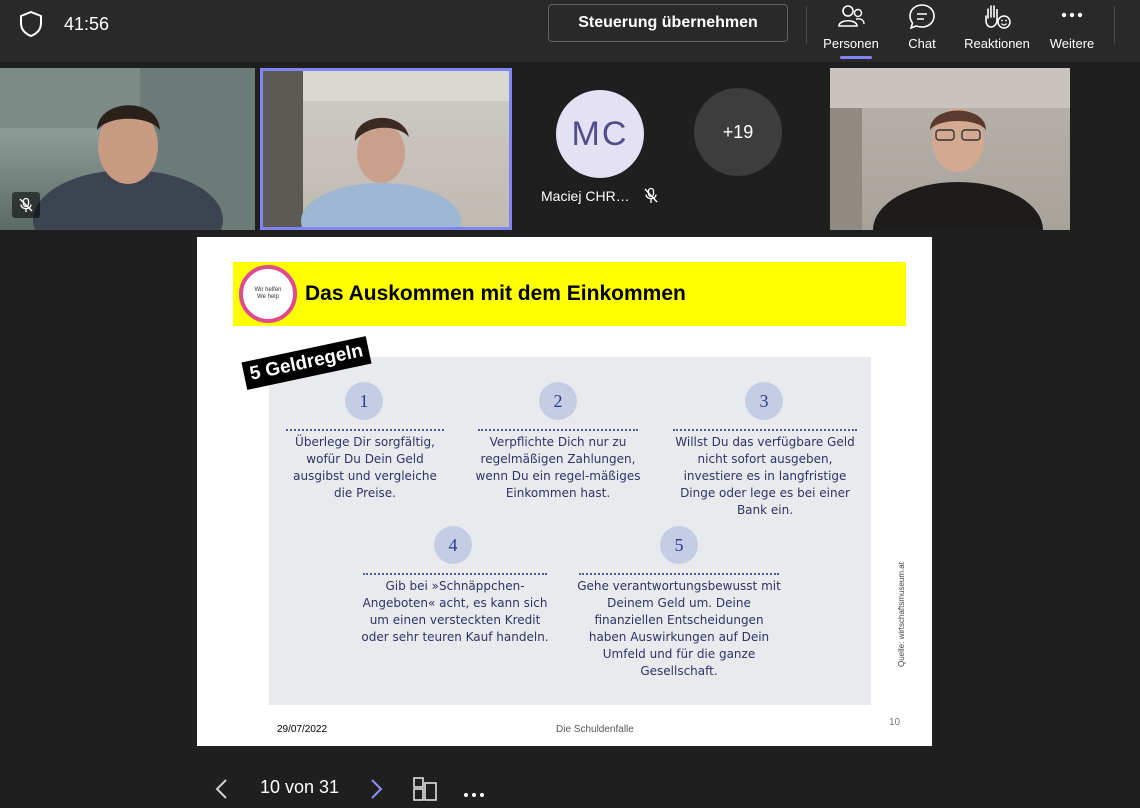 The width and height of the screenshot is (1140, 808). What do you see at coordinates (300, 787) in the screenshot?
I see `slide-pager: 10 von 31` at bounding box center [300, 787].